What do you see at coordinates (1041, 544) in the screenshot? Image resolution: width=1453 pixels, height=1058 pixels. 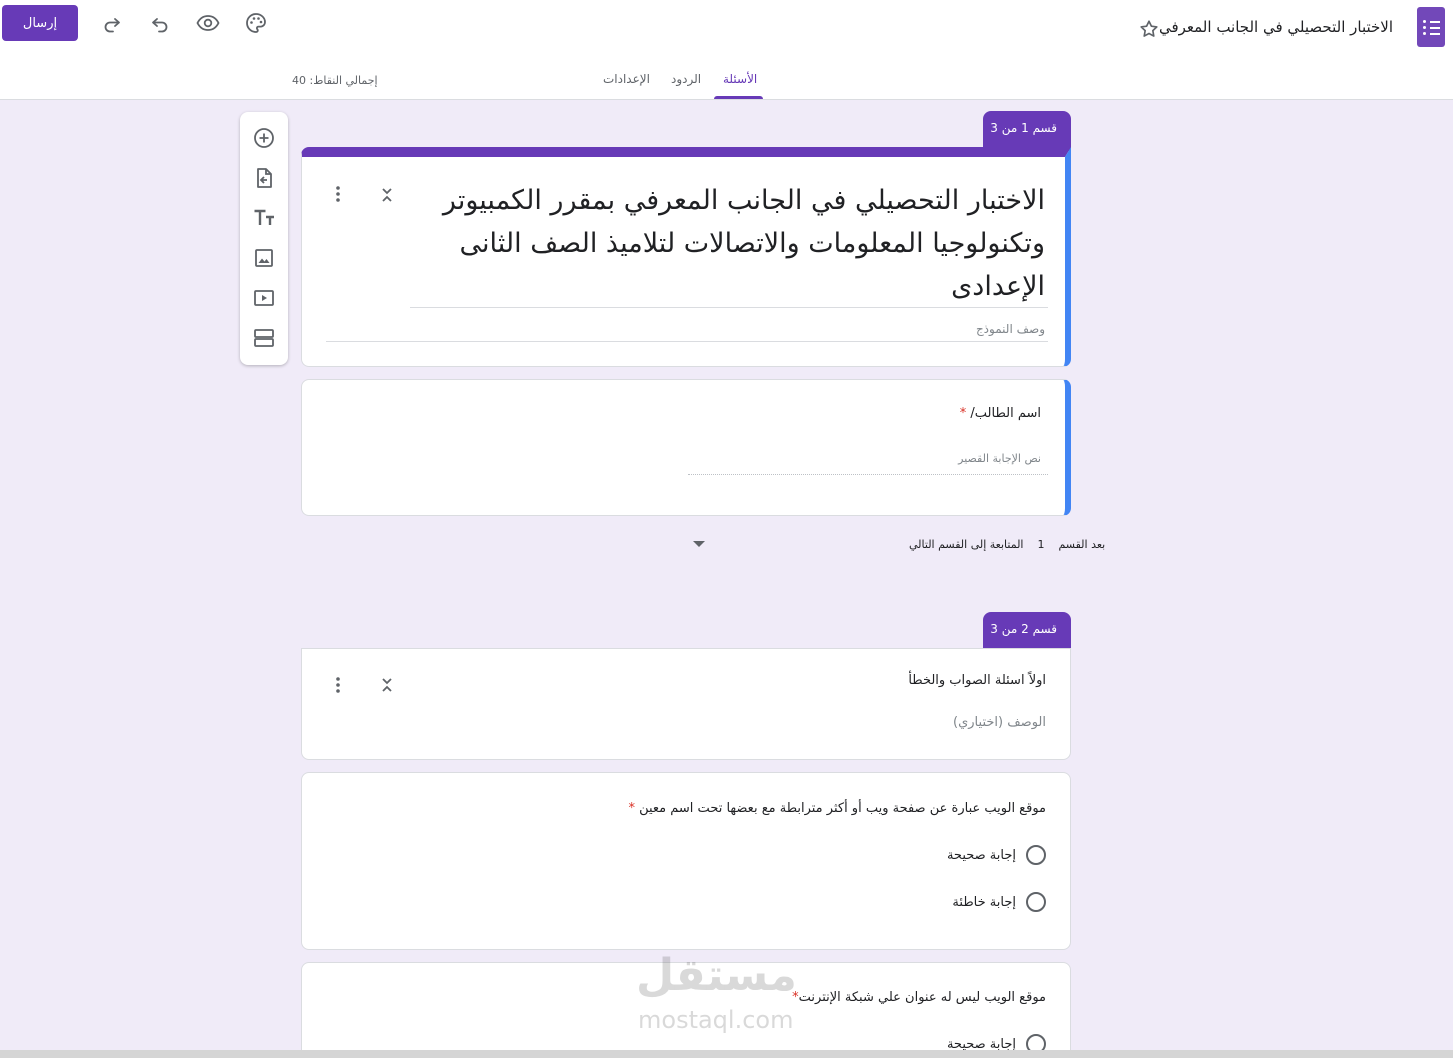 I see `after-section-number: 1` at bounding box center [1041, 544].